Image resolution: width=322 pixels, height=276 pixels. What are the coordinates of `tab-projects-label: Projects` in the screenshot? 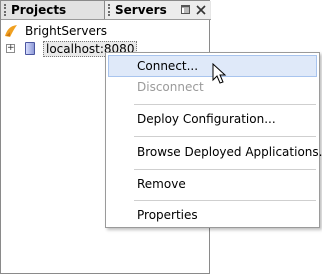 It's located at (39, 10).